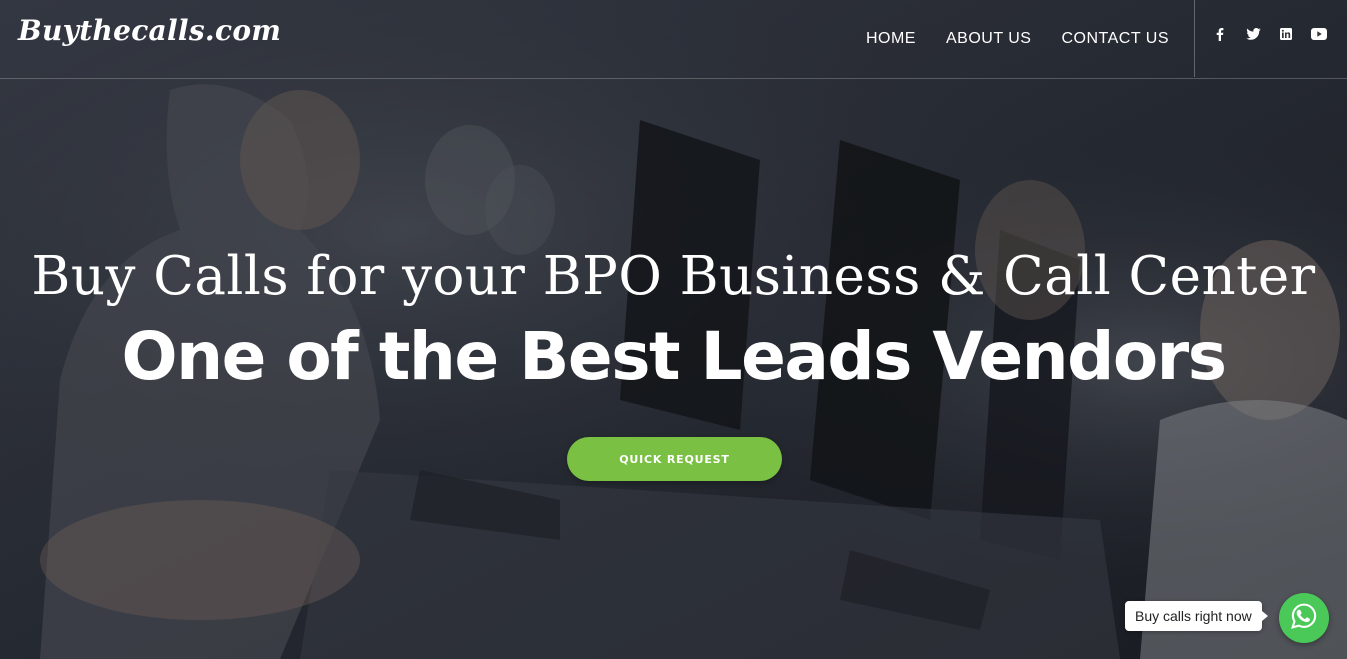  Describe the element at coordinates (1194, 38) in the screenshot. I see `header-divider` at that location.